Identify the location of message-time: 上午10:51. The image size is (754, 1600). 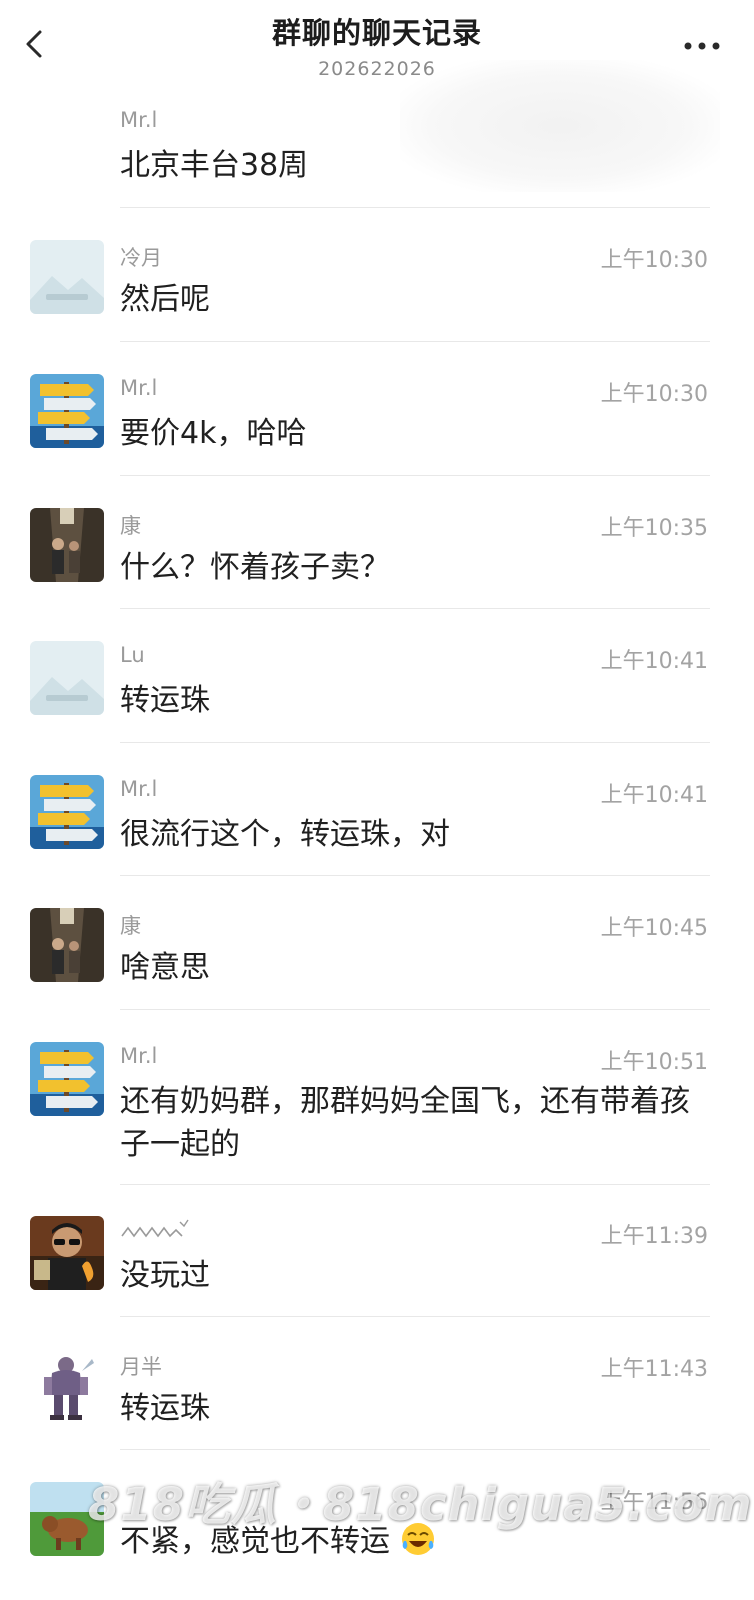
(654, 1062).